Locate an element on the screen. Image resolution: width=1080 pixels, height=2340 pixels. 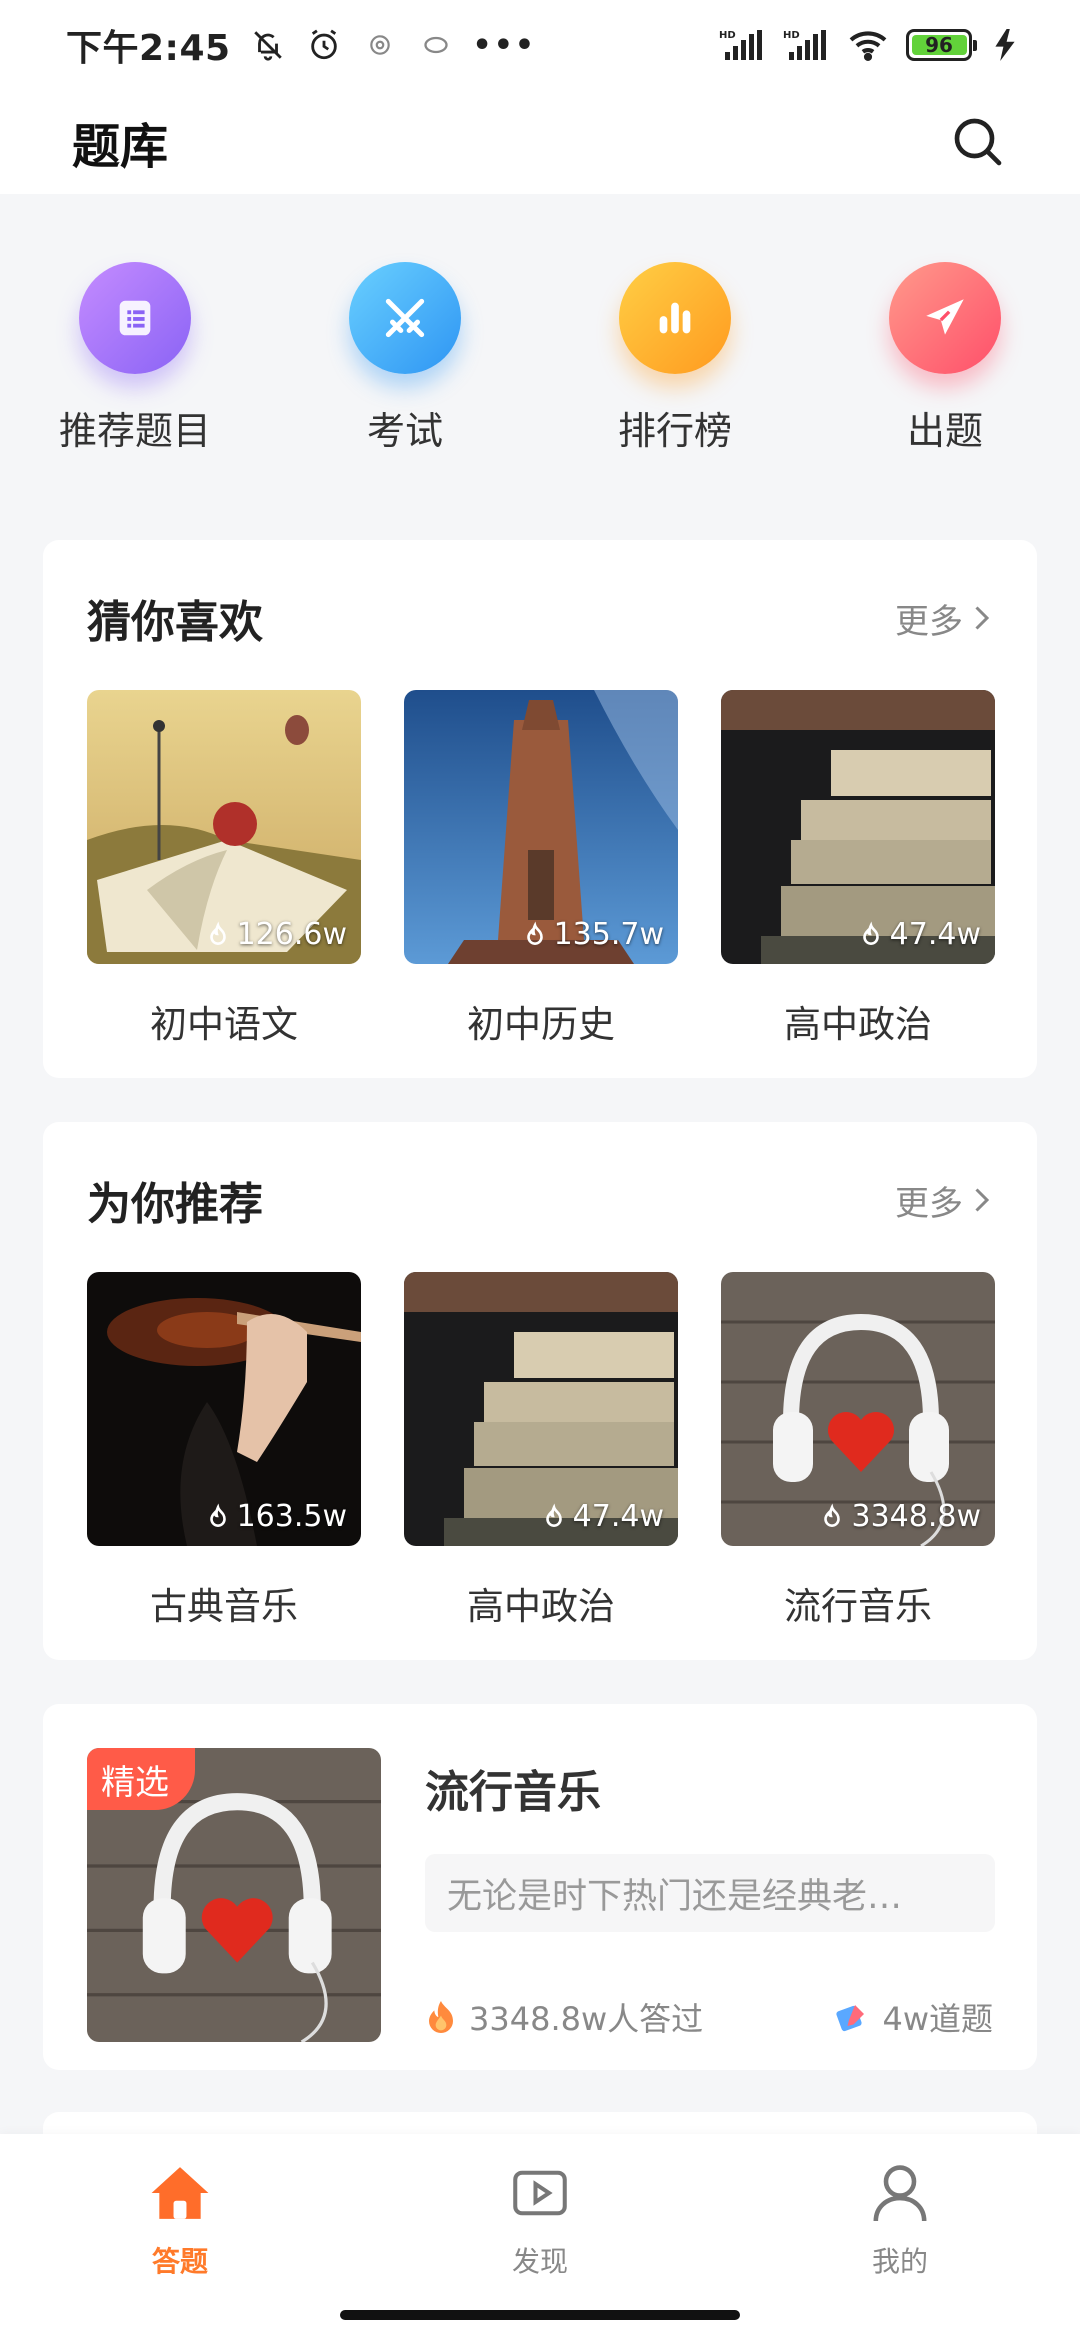
quick-action-recommended: 推荐题目 is located at coordinates (135, 358).